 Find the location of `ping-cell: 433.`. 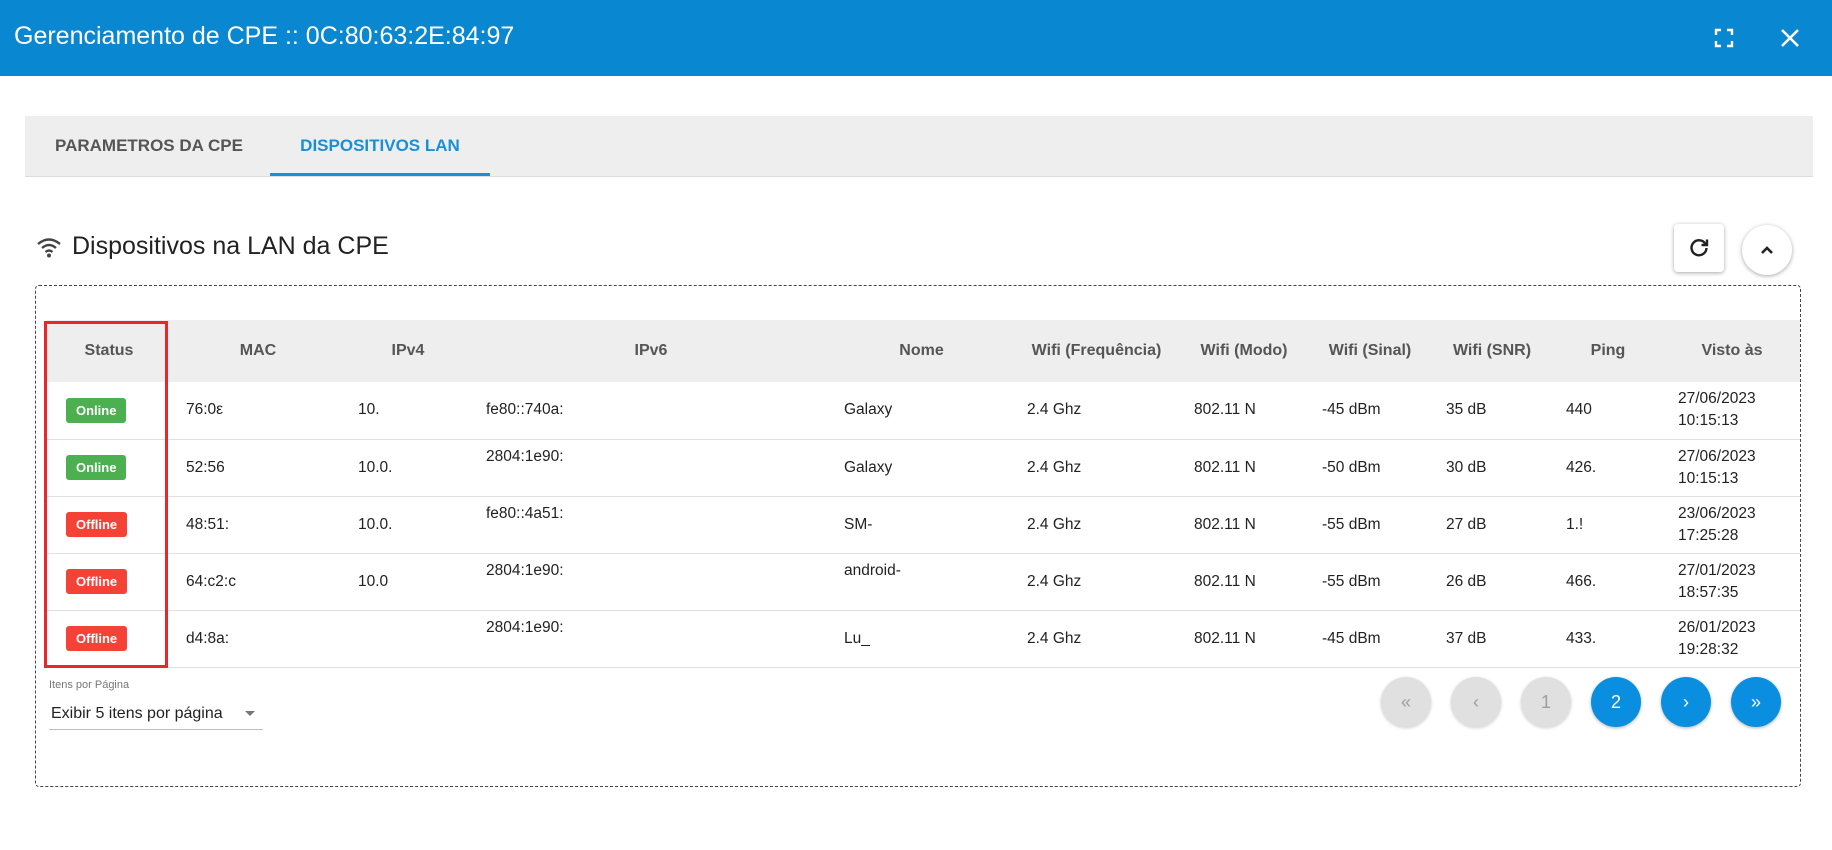

ping-cell: 433. is located at coordinates (1581, 638).